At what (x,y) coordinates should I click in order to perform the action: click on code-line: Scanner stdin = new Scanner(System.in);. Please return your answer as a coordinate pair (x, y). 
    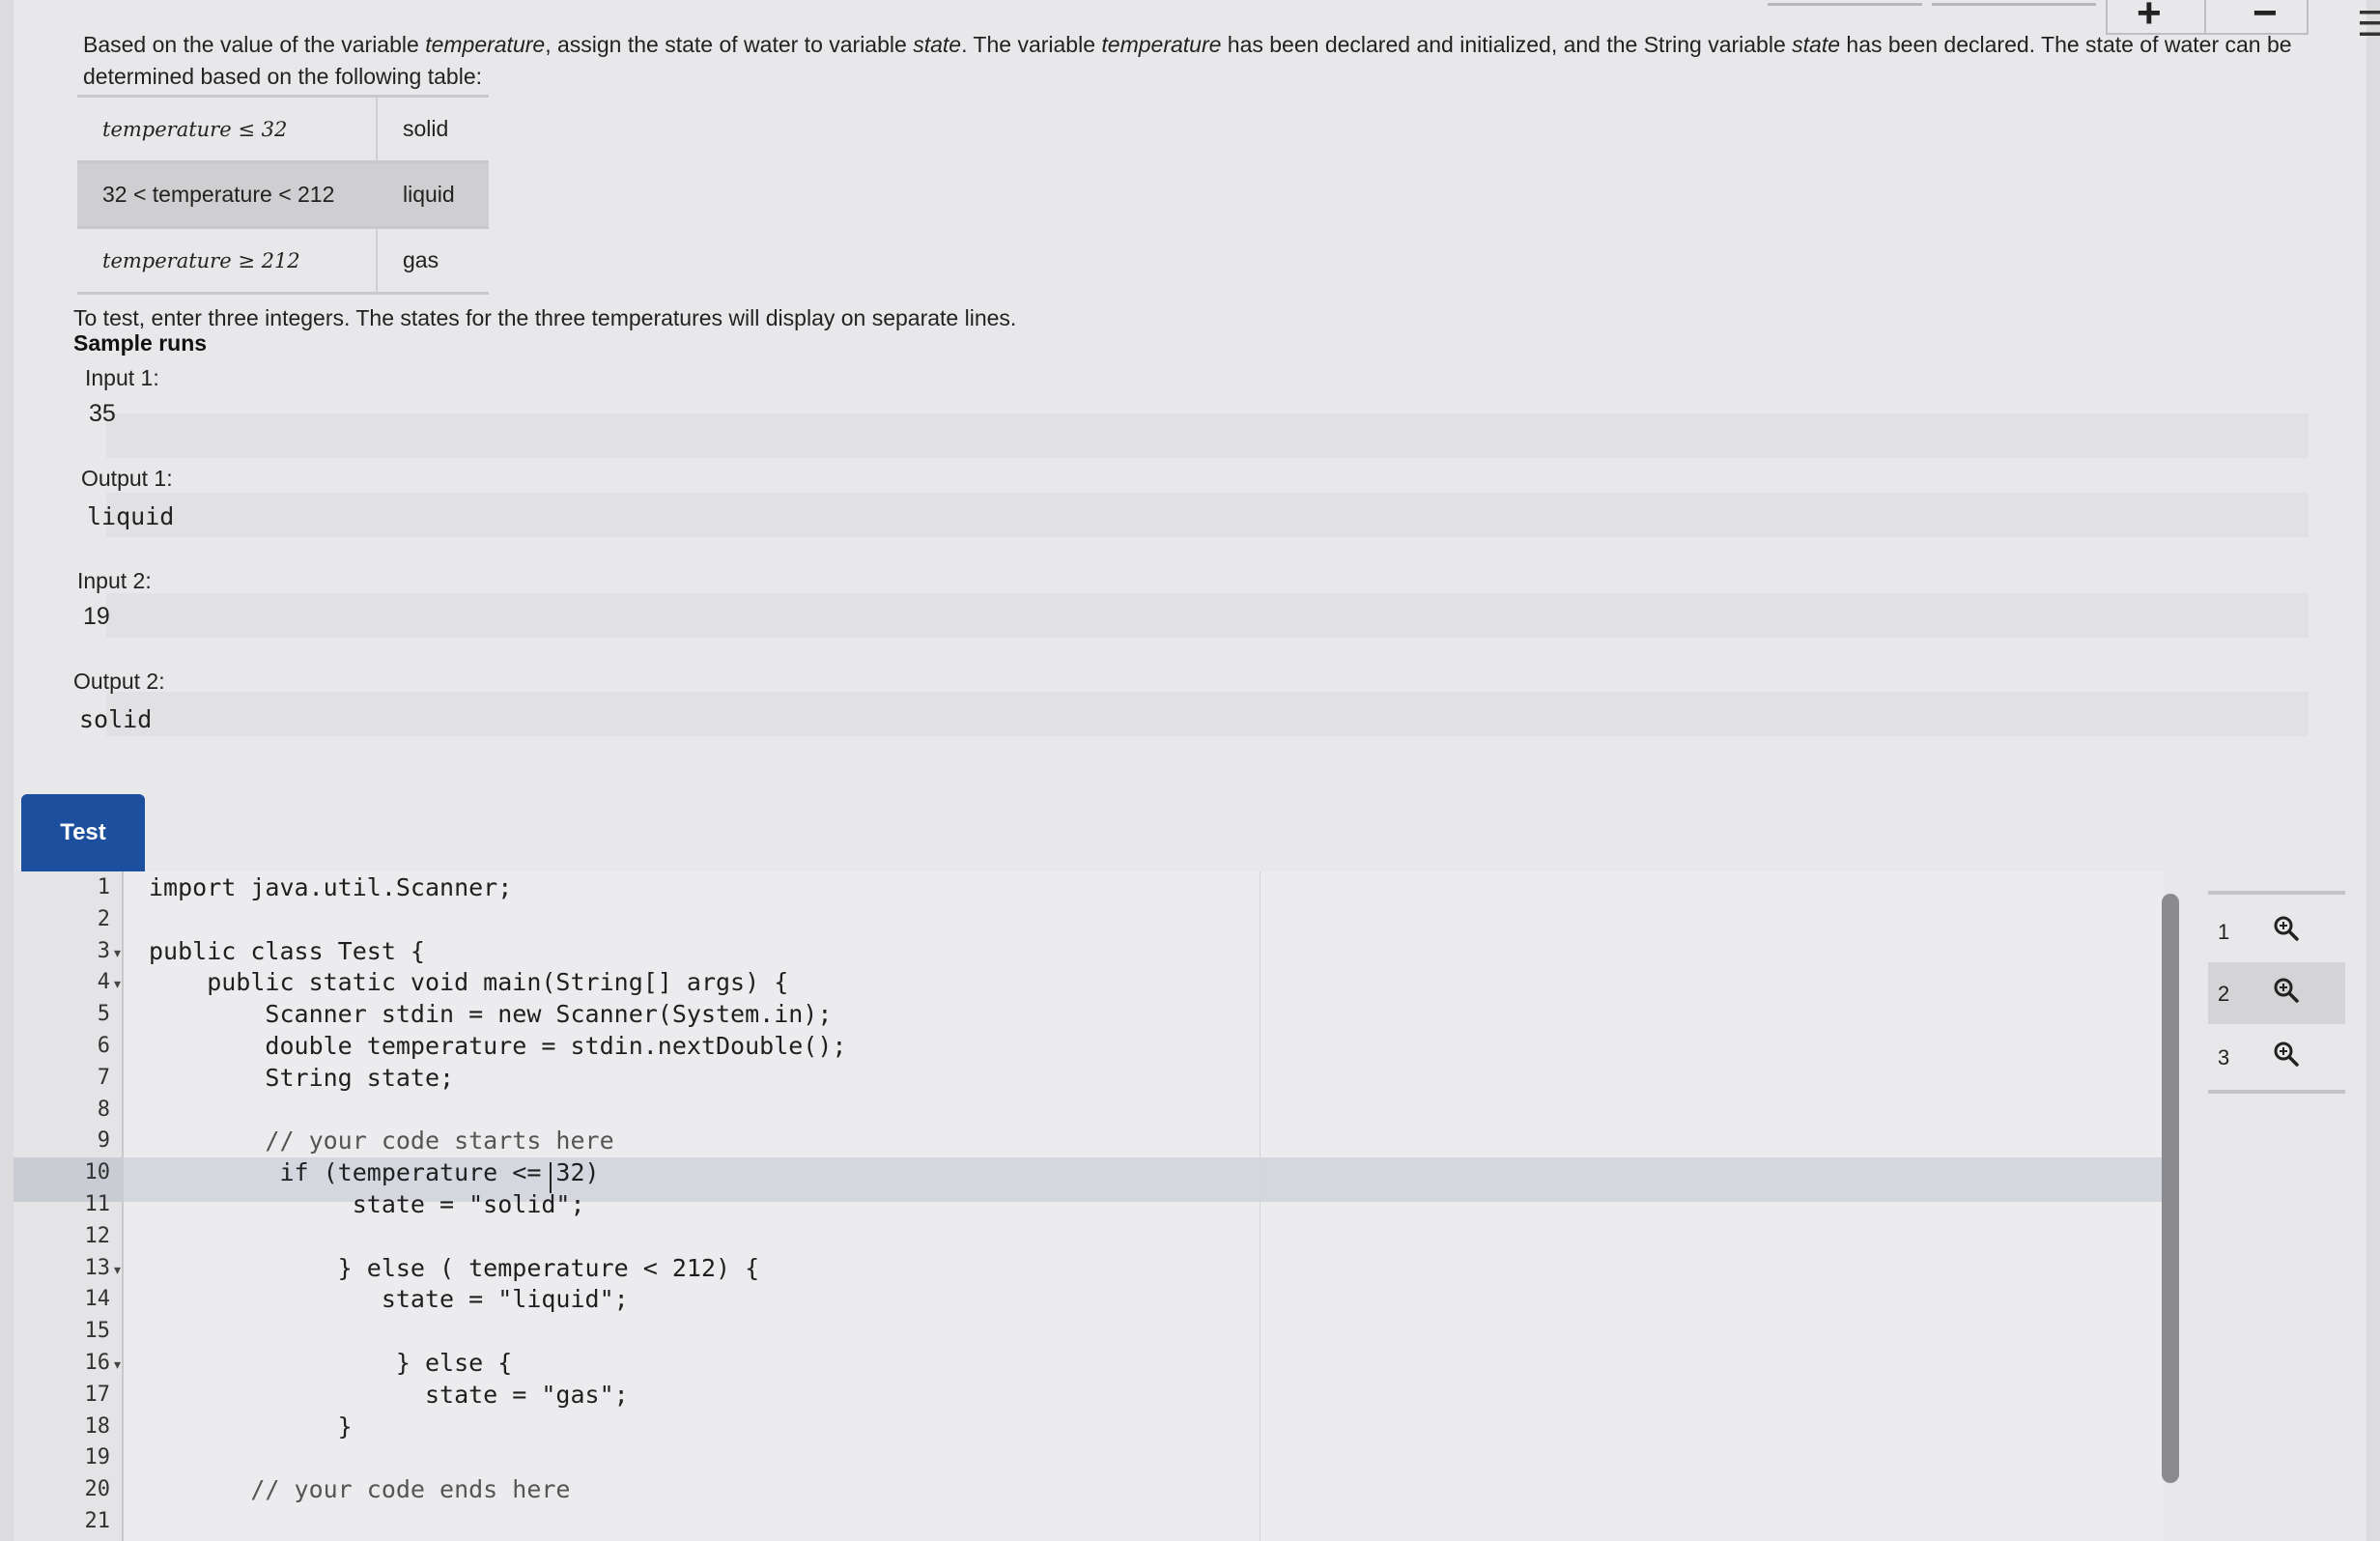
    Looking at the image, I should click on (491, 1014).